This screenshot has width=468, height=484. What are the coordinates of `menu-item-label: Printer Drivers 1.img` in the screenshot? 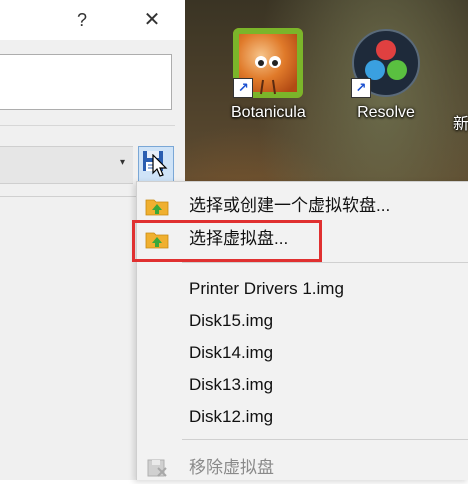 It's located at (266, 288).